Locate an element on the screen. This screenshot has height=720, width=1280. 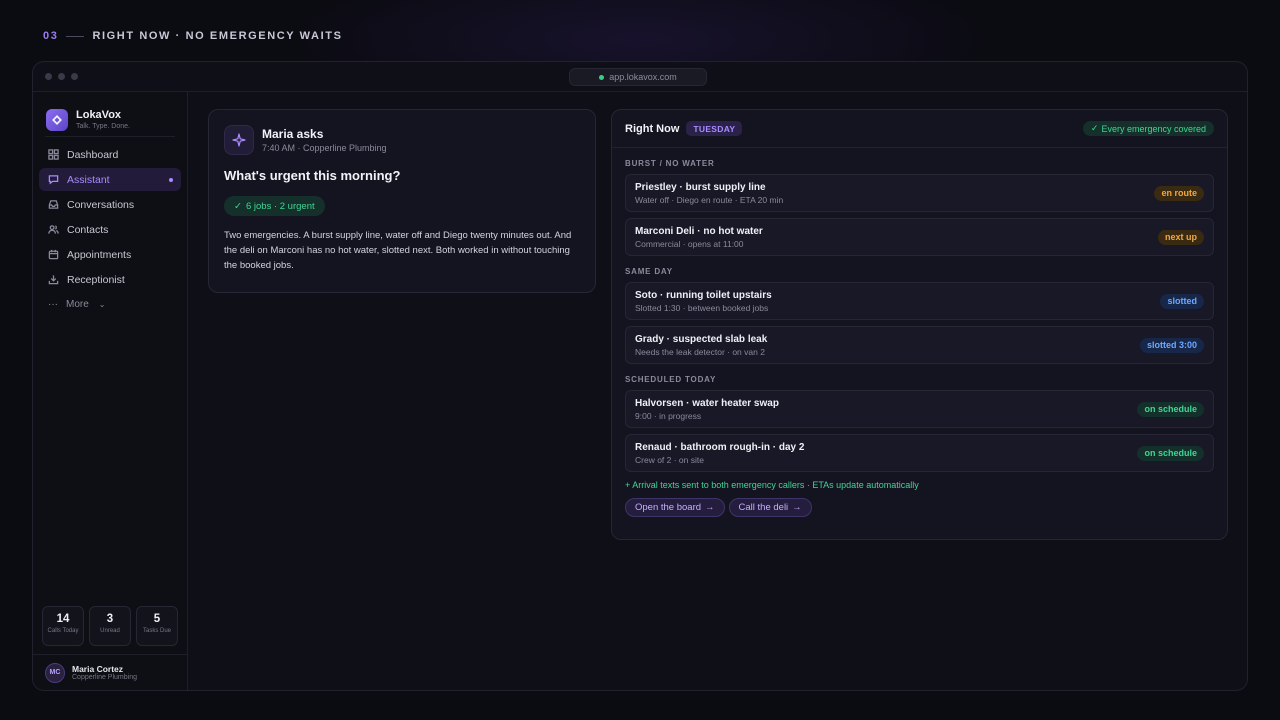
coverage-status-badge: ✓ Every emergency covered is located at coordinates (1148, 128).